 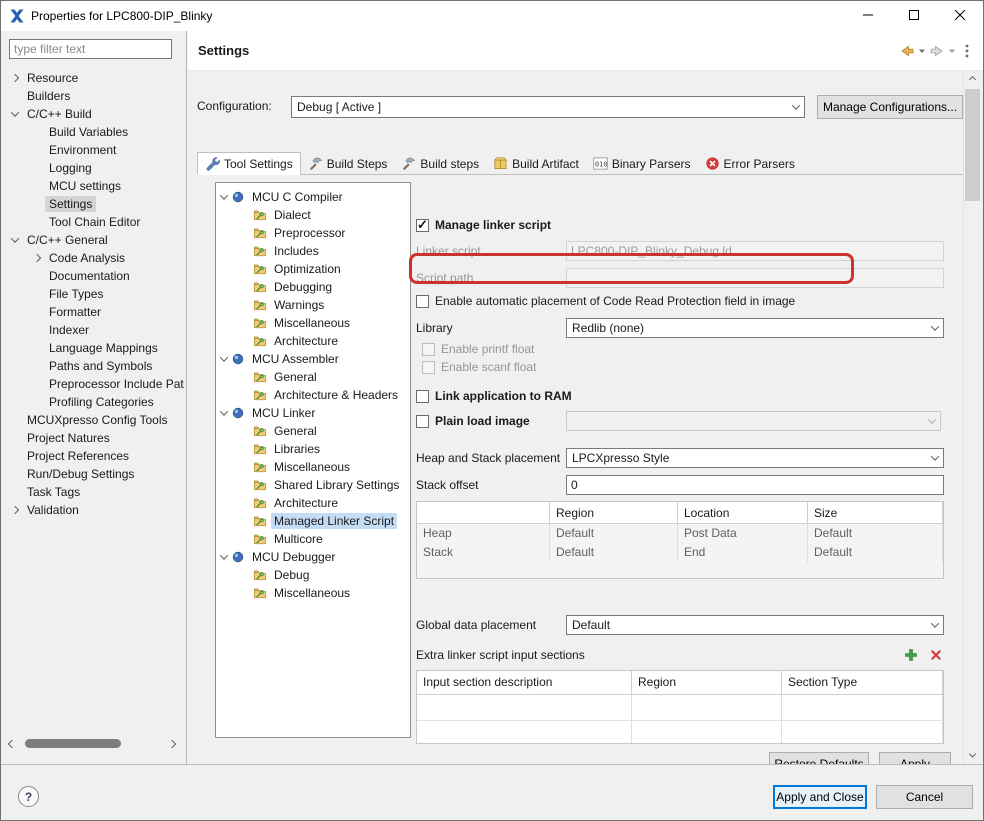 I want to click on configuration-combo: Debug [ Active ], so click(x=548, y=107).